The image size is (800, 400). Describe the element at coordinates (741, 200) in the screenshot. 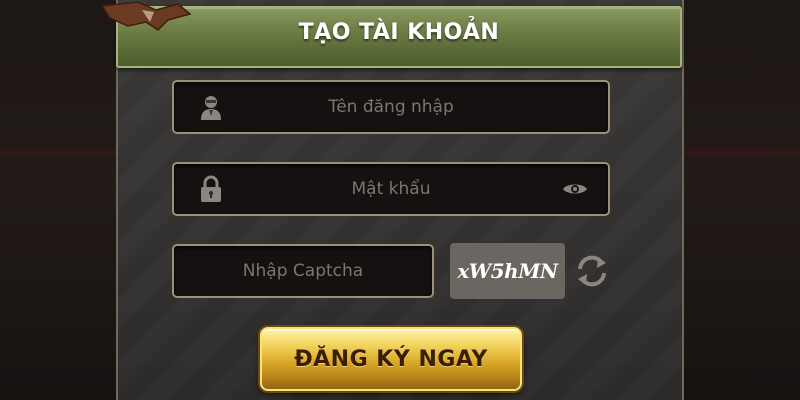

I see `background-right` at that location.